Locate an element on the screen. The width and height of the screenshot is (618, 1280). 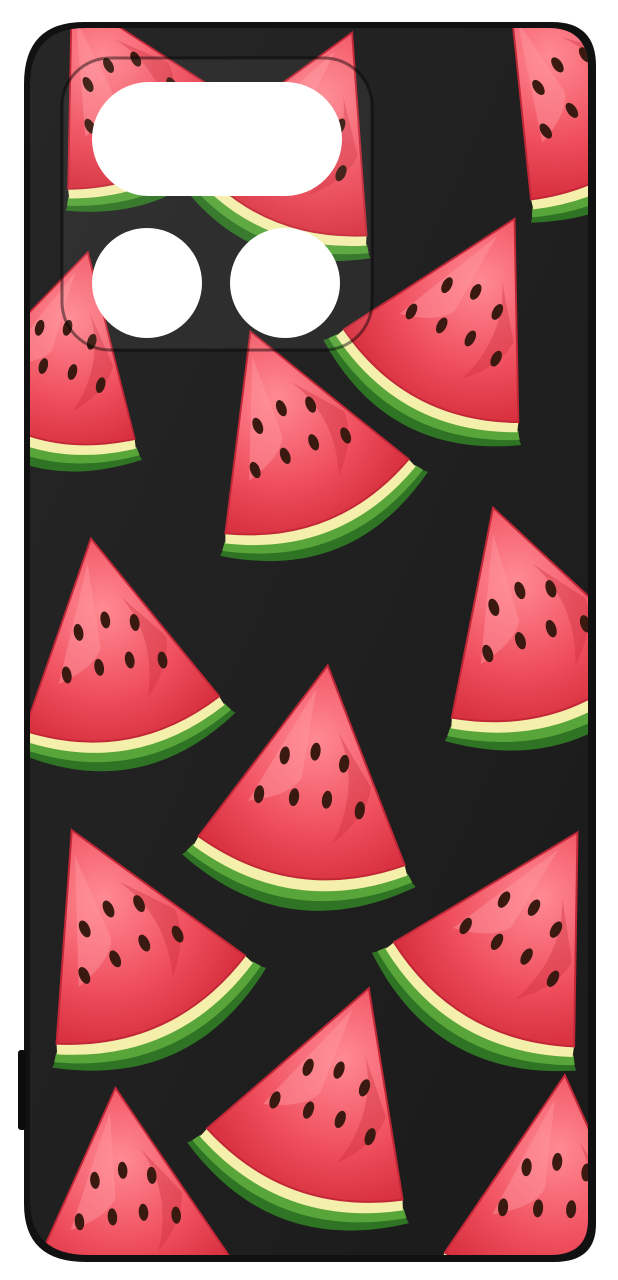
lens-left-cutout is located at coordinates (147, 283).